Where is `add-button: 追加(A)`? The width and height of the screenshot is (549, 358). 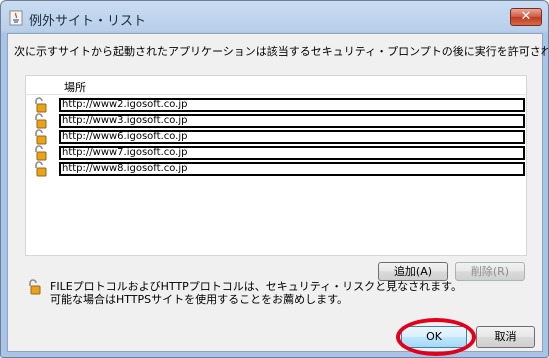 add-button: 追加(A) is located at coordinates (413, 271).